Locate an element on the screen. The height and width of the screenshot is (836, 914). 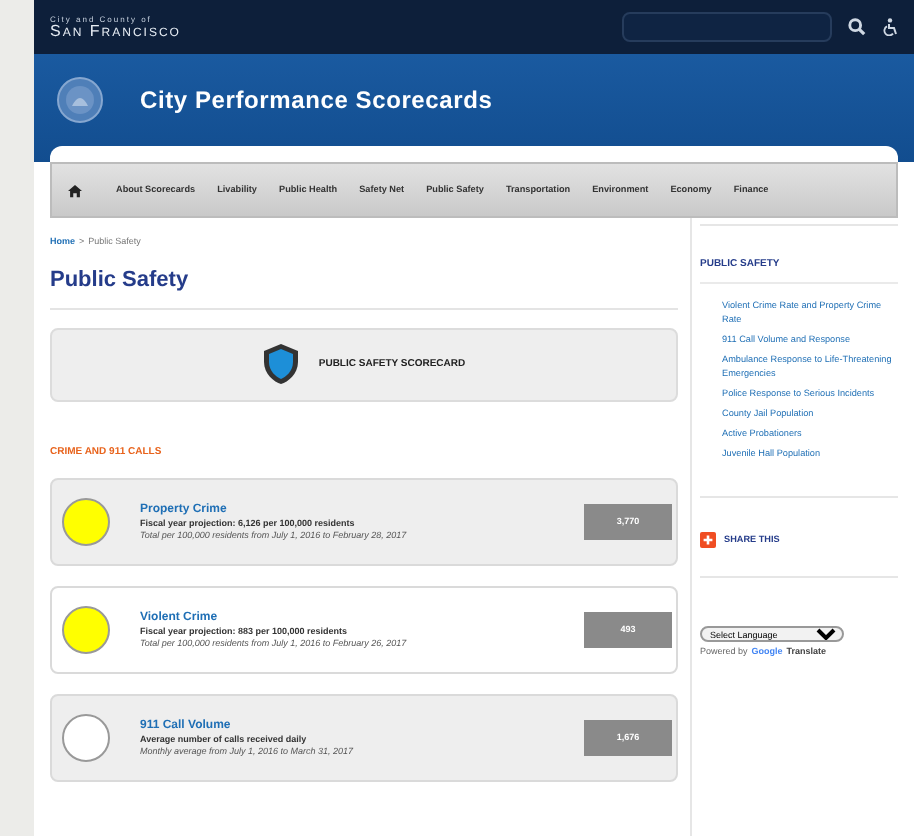
search-icon is located at coordinates (857, 27).